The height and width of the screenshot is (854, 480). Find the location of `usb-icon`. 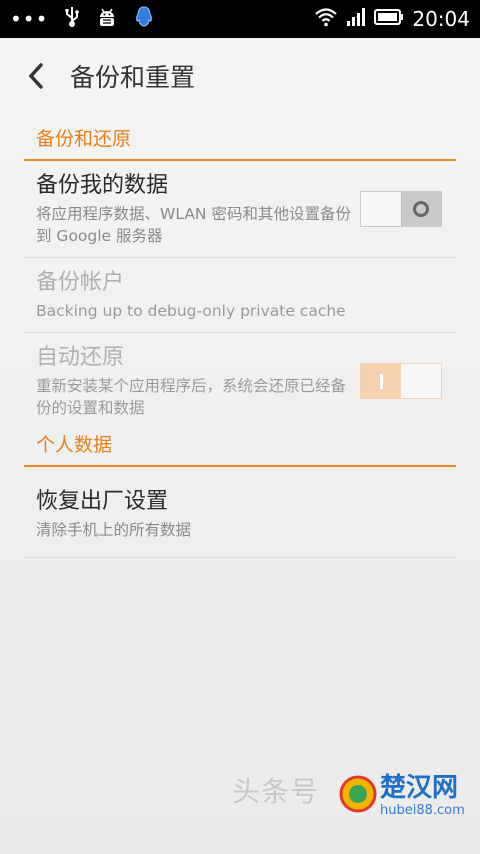

usb-icon is located at coordinates (72, 19).